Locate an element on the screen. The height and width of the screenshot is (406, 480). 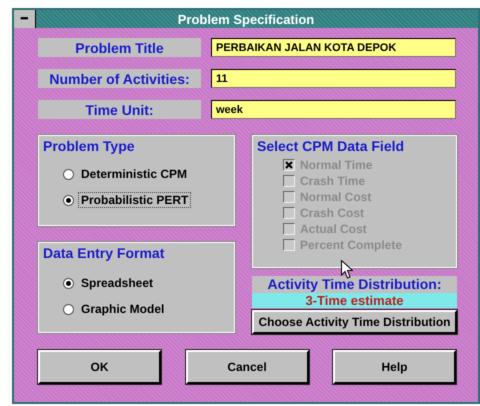
radio-option: Spreadsheet is located at coordinates (145, 283).